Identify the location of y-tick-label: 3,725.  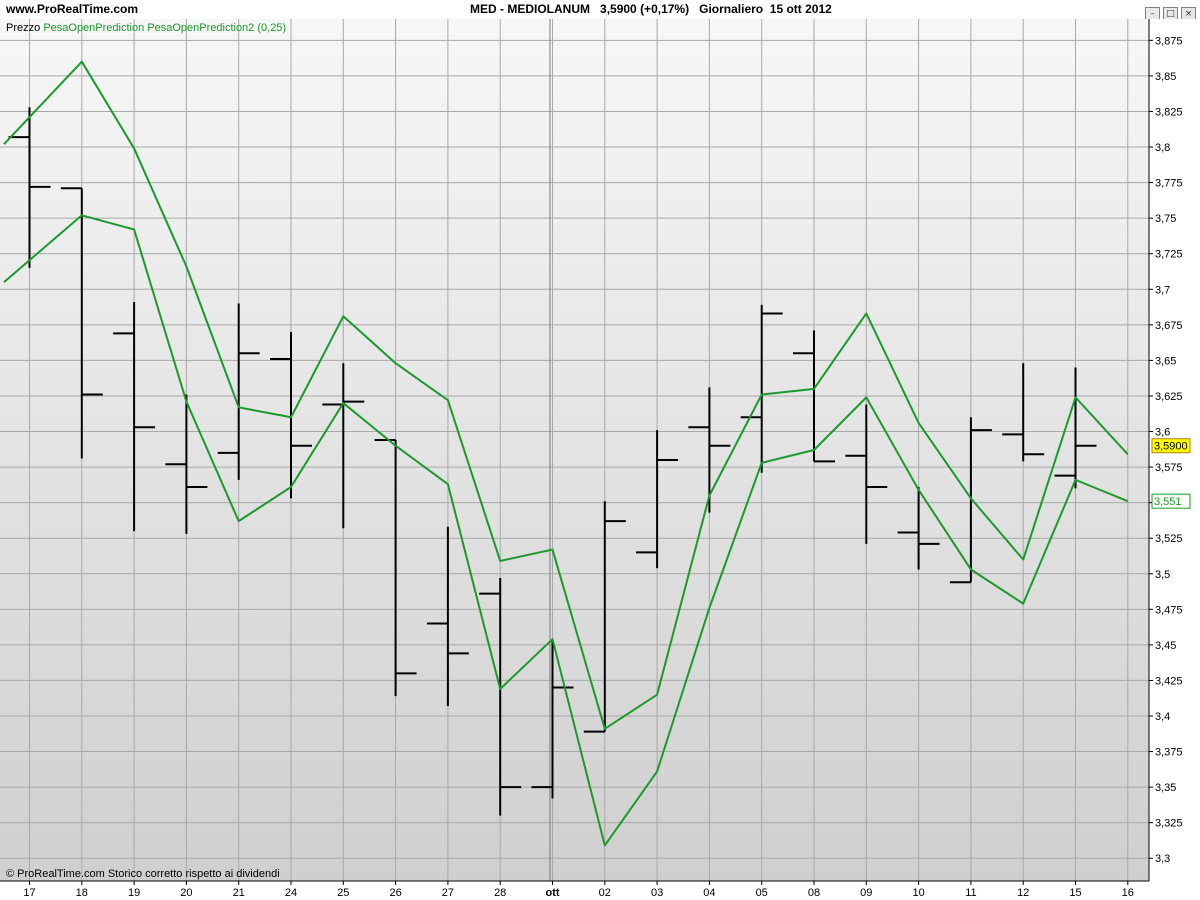
(1169, 255).